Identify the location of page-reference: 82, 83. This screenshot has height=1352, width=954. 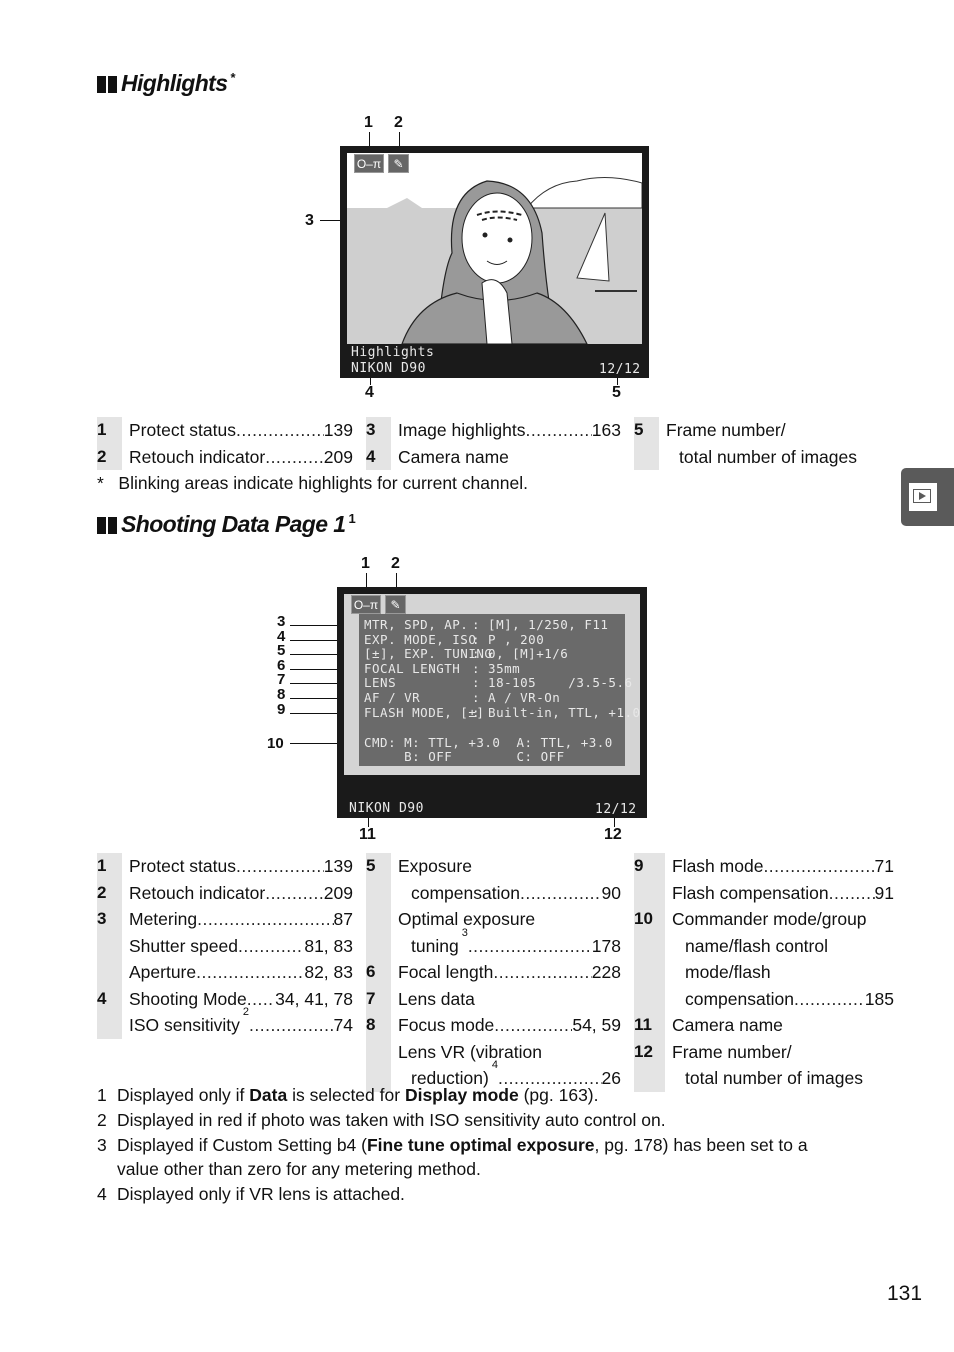
(328, 972).